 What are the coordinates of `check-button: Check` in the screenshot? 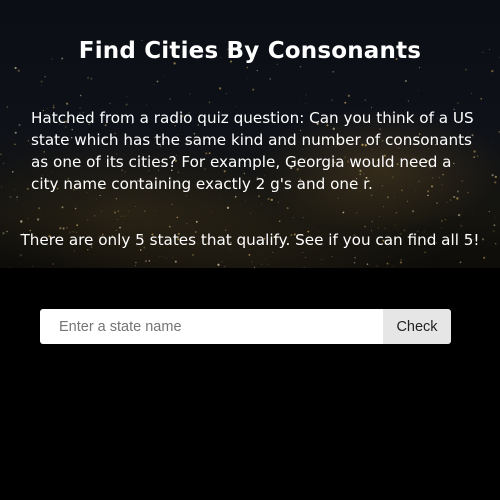 It's located at (417, 326).